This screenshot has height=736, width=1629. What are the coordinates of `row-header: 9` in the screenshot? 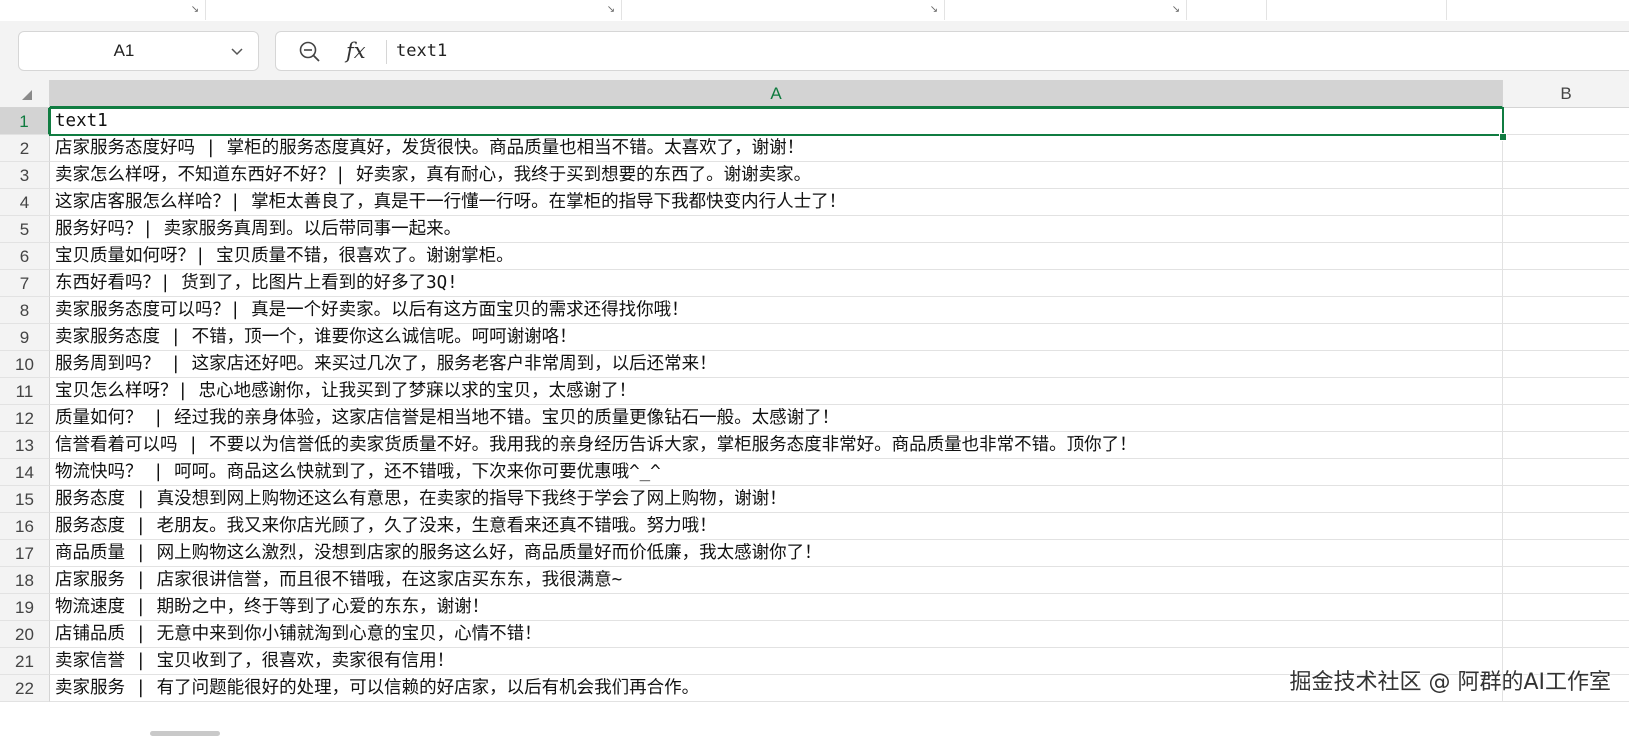 It's located at (25, 337).